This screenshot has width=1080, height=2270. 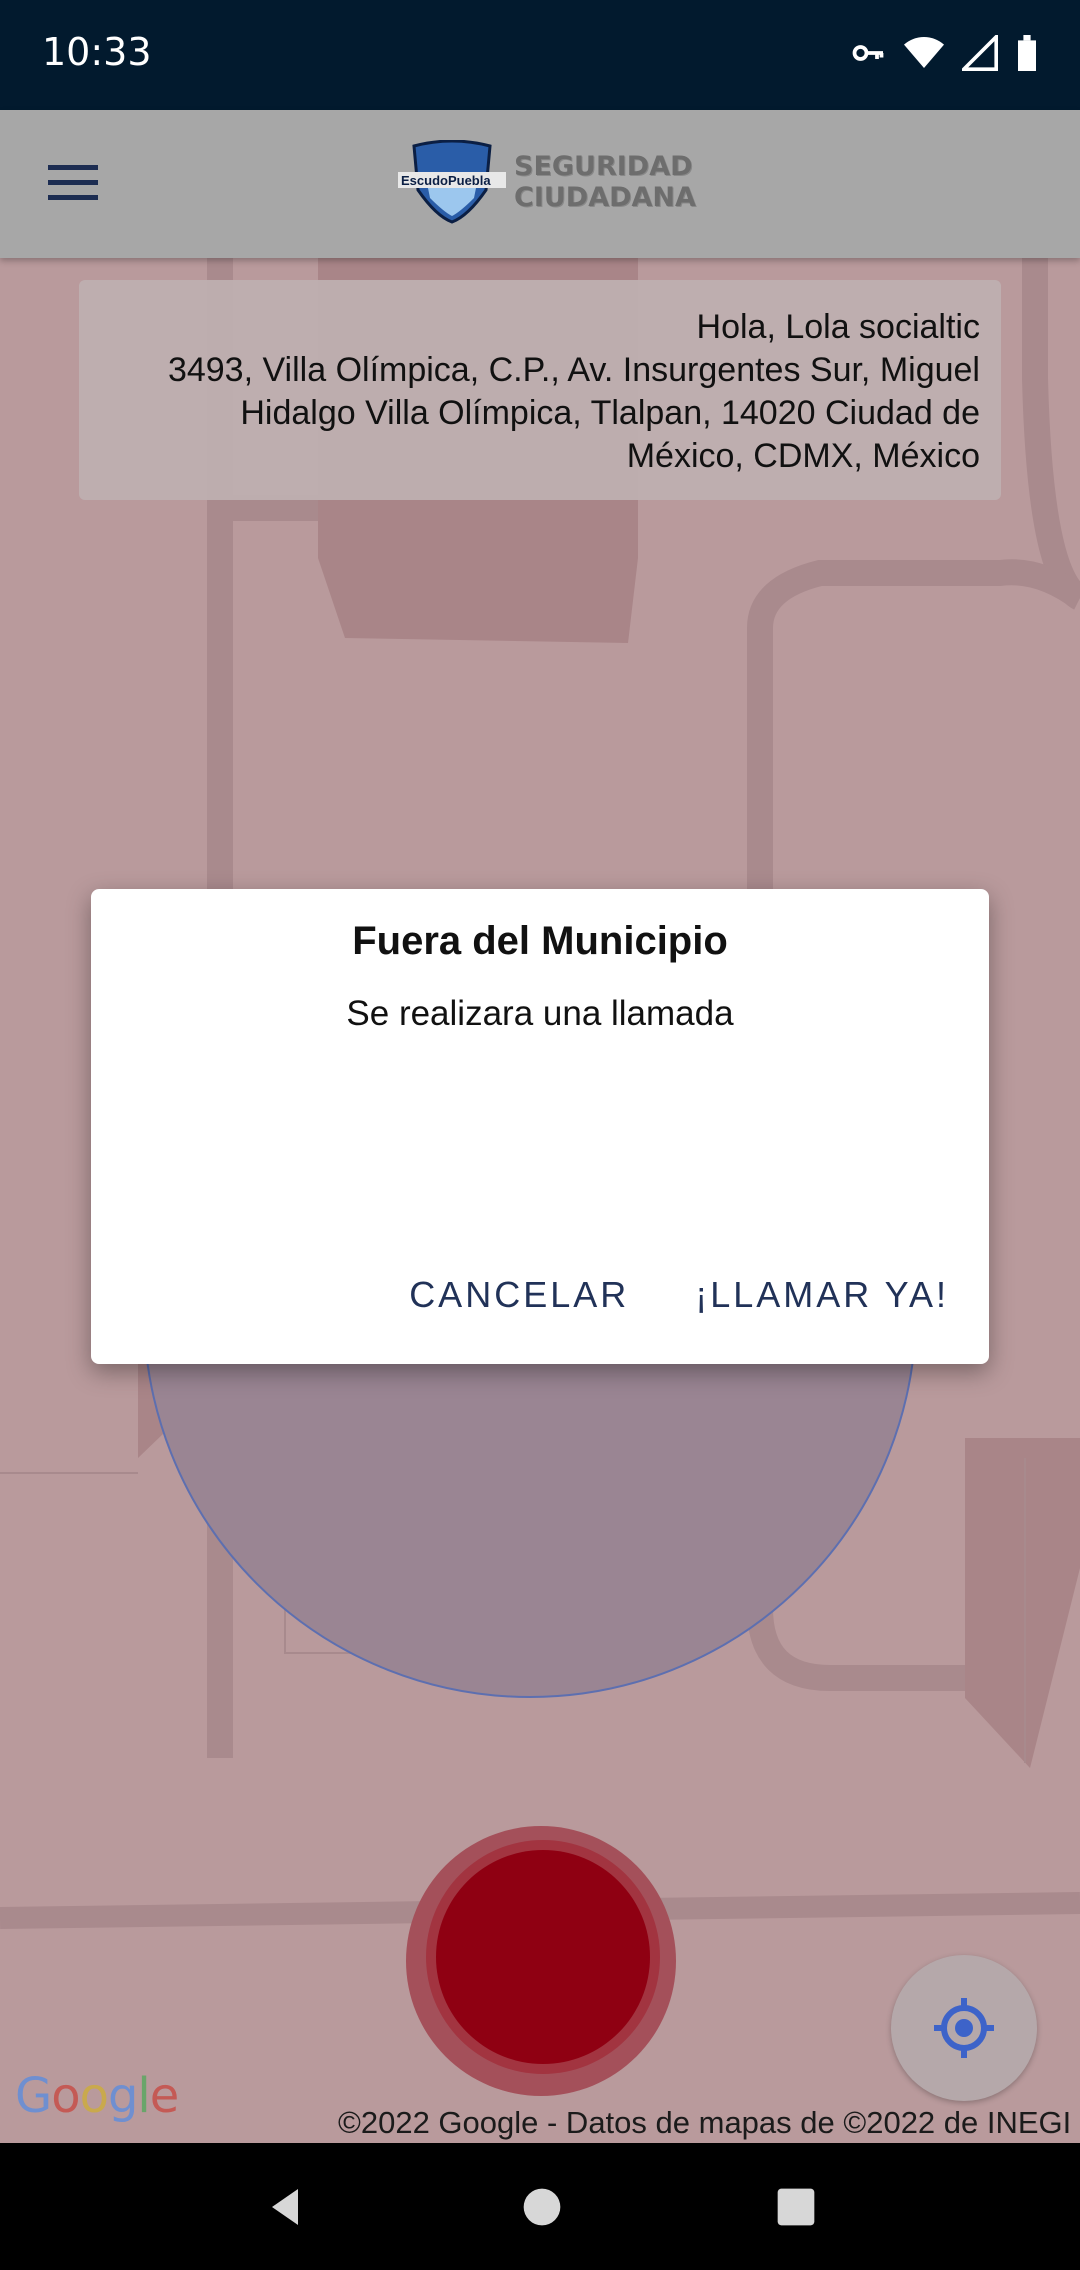 I want to click on back-icon, so click(x=286, y=2207).